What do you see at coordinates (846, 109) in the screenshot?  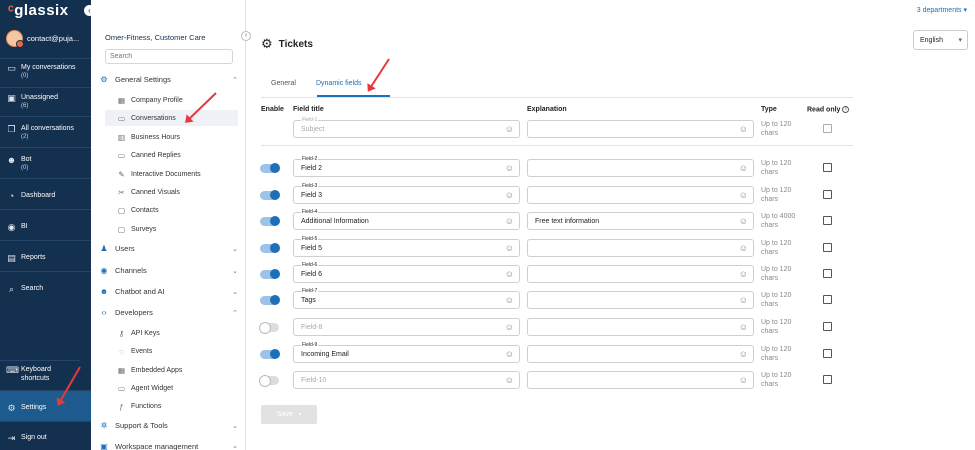 I see `info-icon: i` at bounding box center [846, 109].